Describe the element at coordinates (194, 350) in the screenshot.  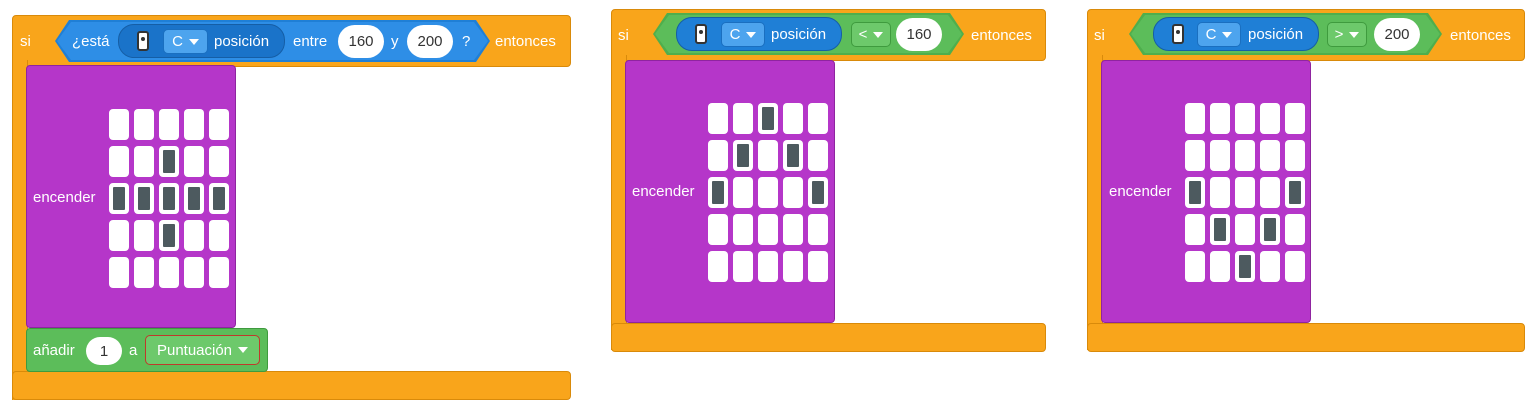
I see `variable-dropdown-value: Puntuación` at that location.